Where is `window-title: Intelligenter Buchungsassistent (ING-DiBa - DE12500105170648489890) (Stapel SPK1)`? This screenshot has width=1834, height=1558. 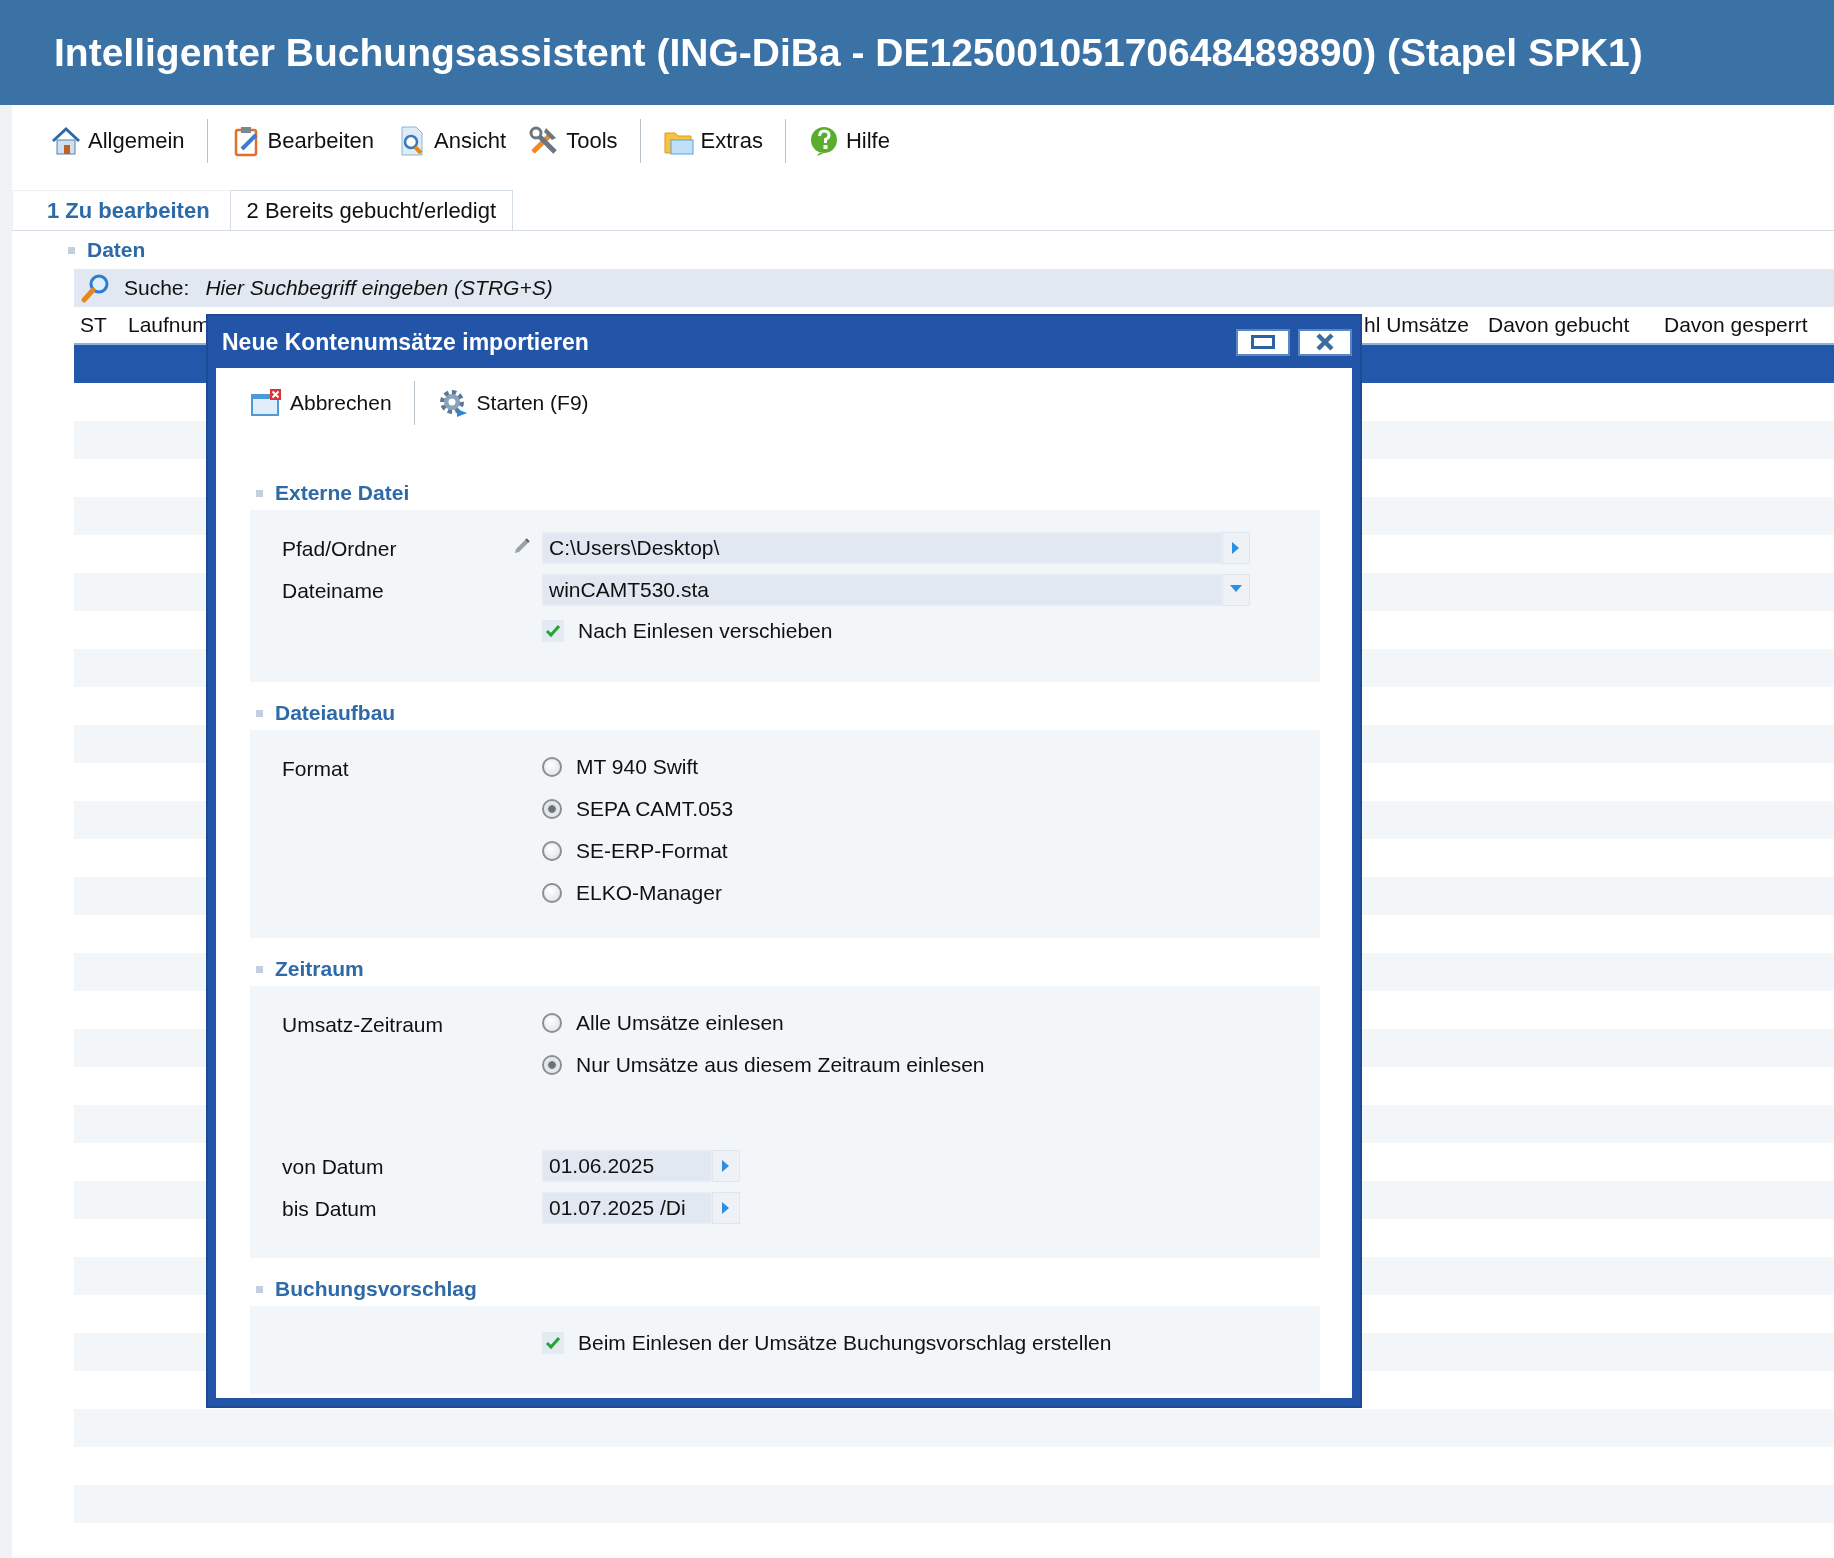
window-title: Intelligenter Buchungsassistent (ING-DiBa - DE12500105170648489890) (Stapel SPK1) is located at coordinates (848, 52).